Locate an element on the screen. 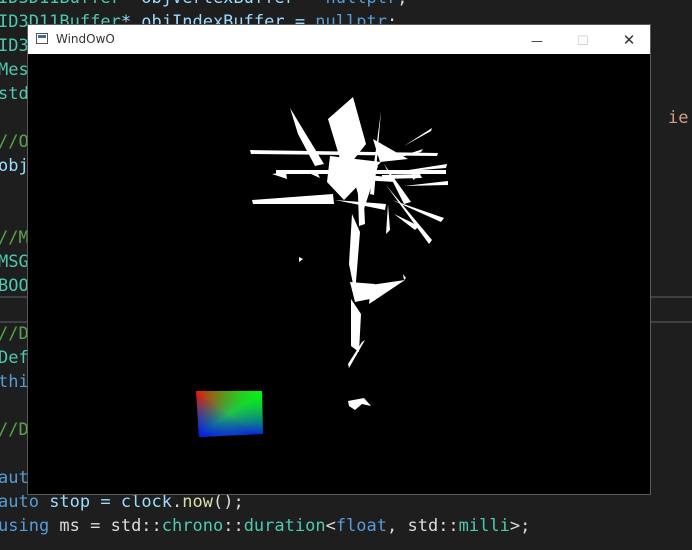 This screenshot has height=550, width=692. code-token: stop = is located at coordinates (79, 502).